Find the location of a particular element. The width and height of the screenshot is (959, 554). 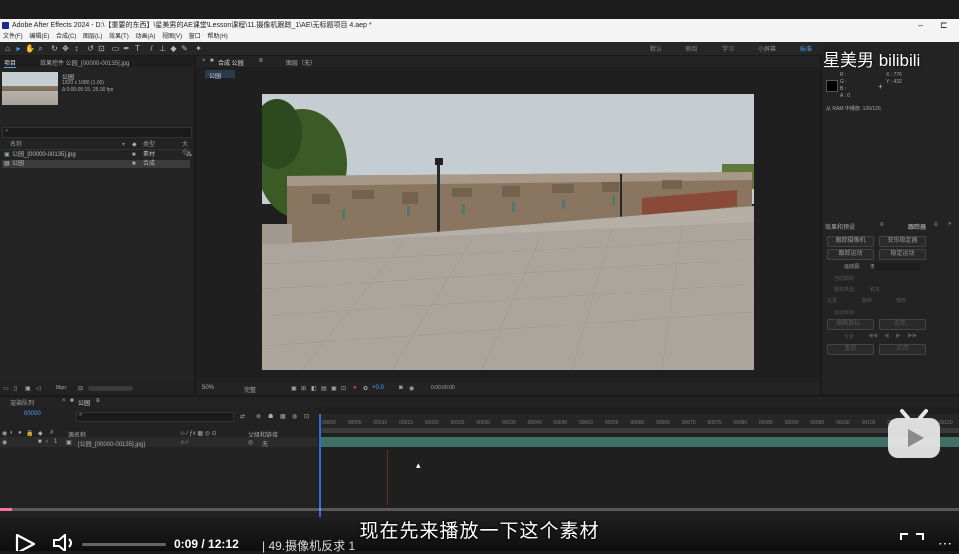

rotate-tool-icon: ↺ is located at coordinates (90, 48).